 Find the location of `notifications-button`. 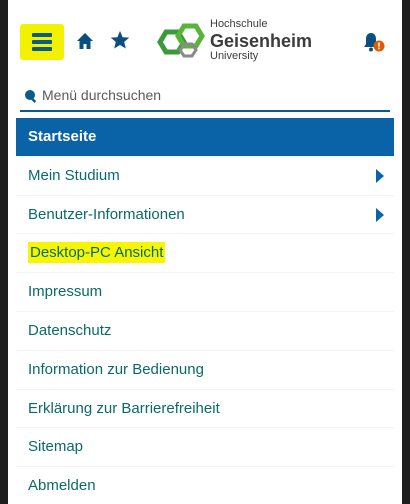

notifications-button is located at coordinates (374, 42).